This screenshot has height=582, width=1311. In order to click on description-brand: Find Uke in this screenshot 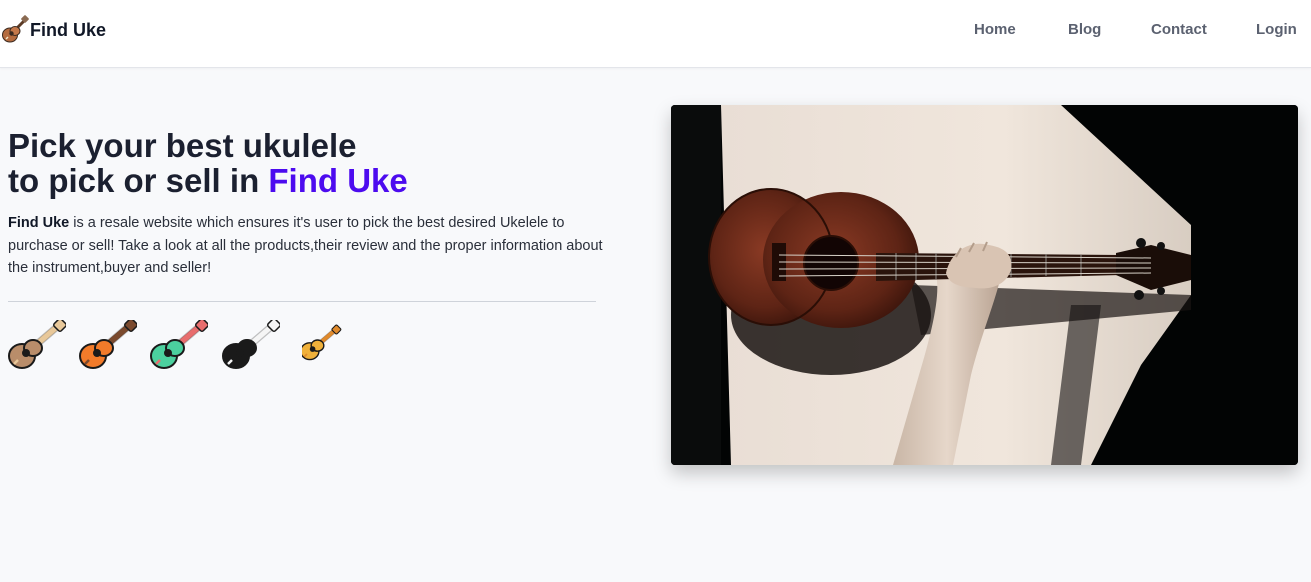, I will do `click(39, 223)`.